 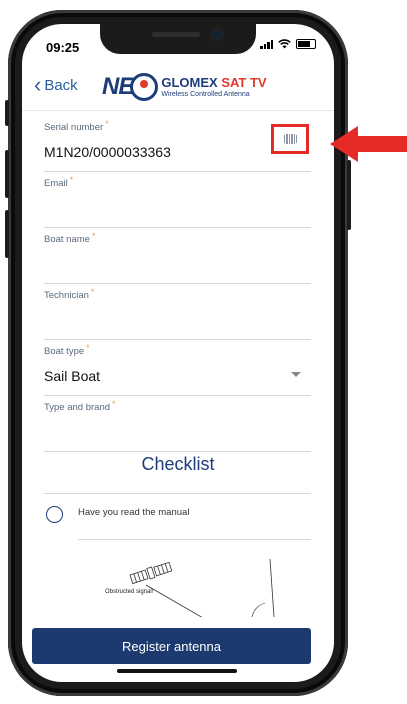 I want to click on barcode-scan-icon, so click(x=290, y=139).